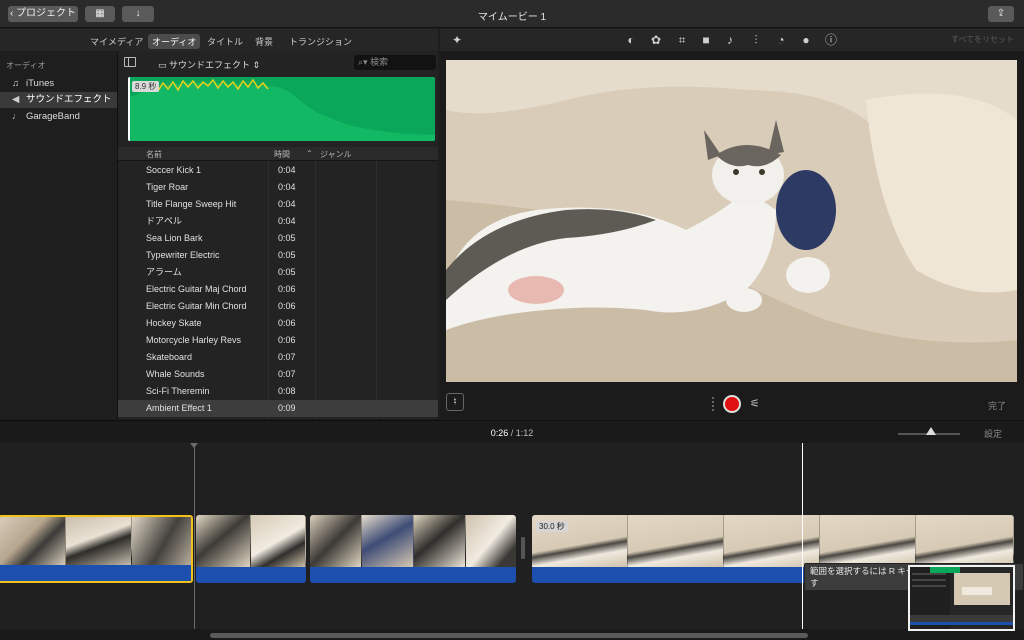  Describe the element at coordinates (682, 40) in the screenshot. I see `crop-icon: ⌗` at that location.